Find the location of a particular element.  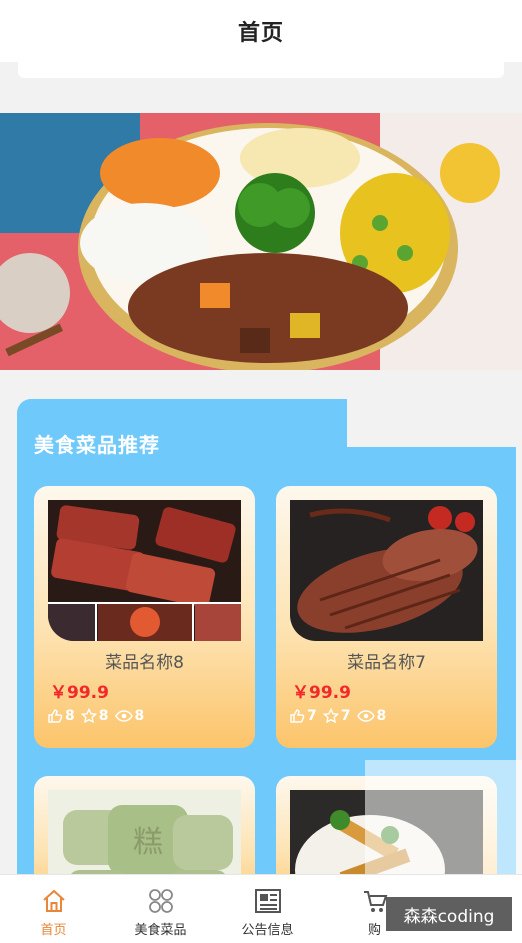

news-icon is located at coordinates (267, 901).